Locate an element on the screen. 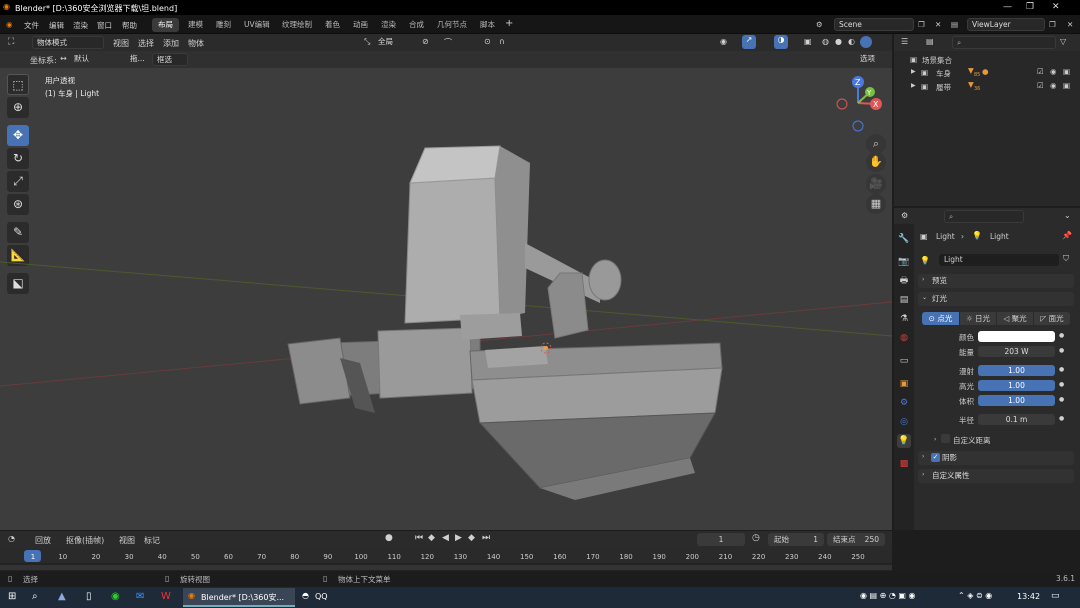  delete-viewlayer-icon: ✕ is located at coordinates (1070, 24).